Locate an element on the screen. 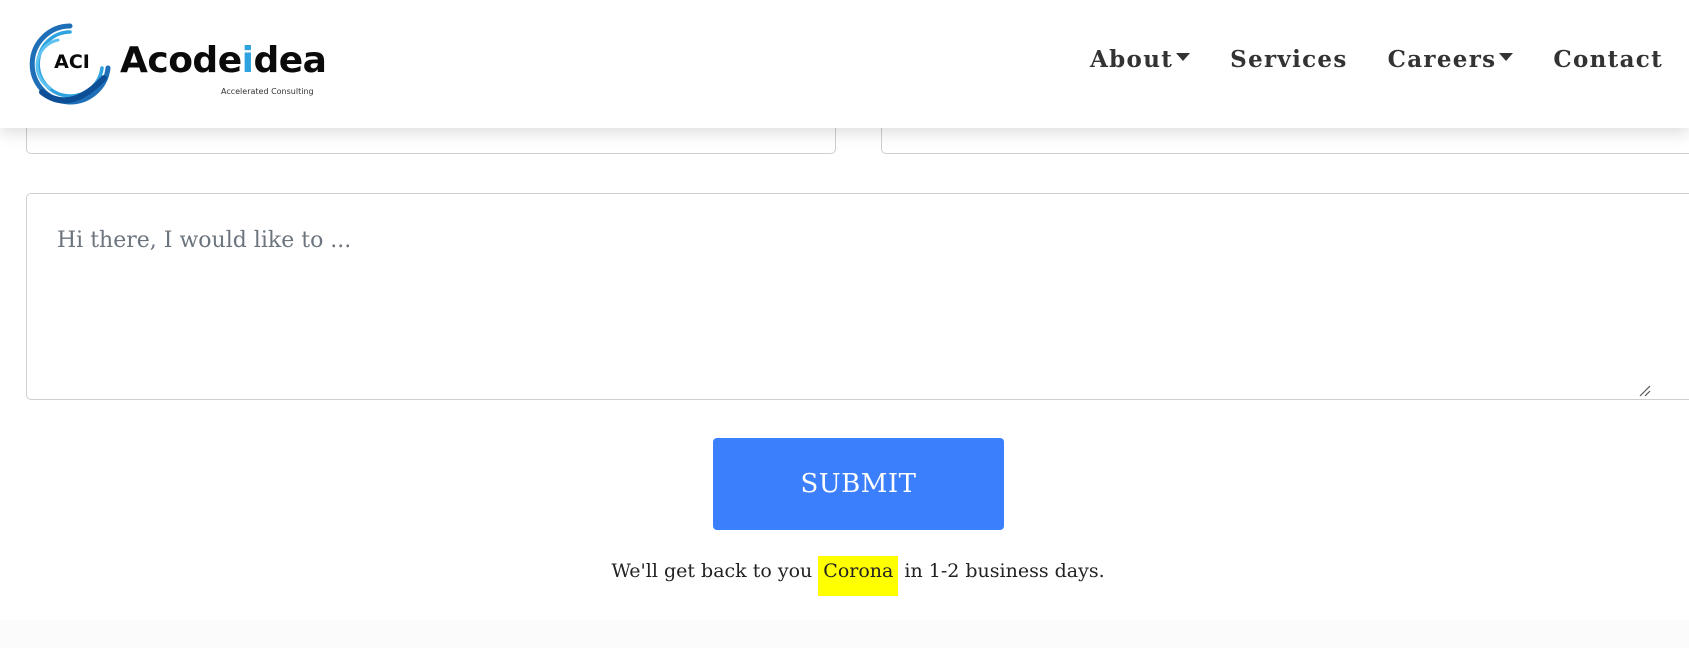  nav-item-contact: Contact is located at coordinates (1608, 59).